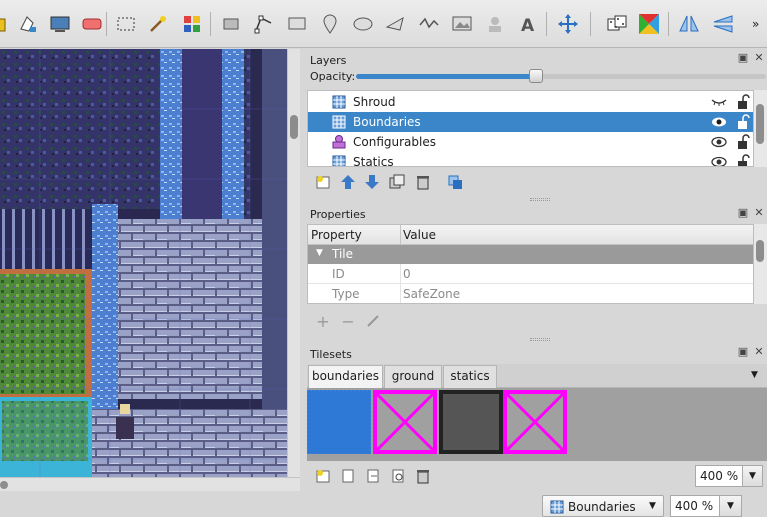 This screenshot has width=767, height=517. Describe the element at coordinates (689, 24) in the screenshot. I see `flip-horizontal-icon` at that location.